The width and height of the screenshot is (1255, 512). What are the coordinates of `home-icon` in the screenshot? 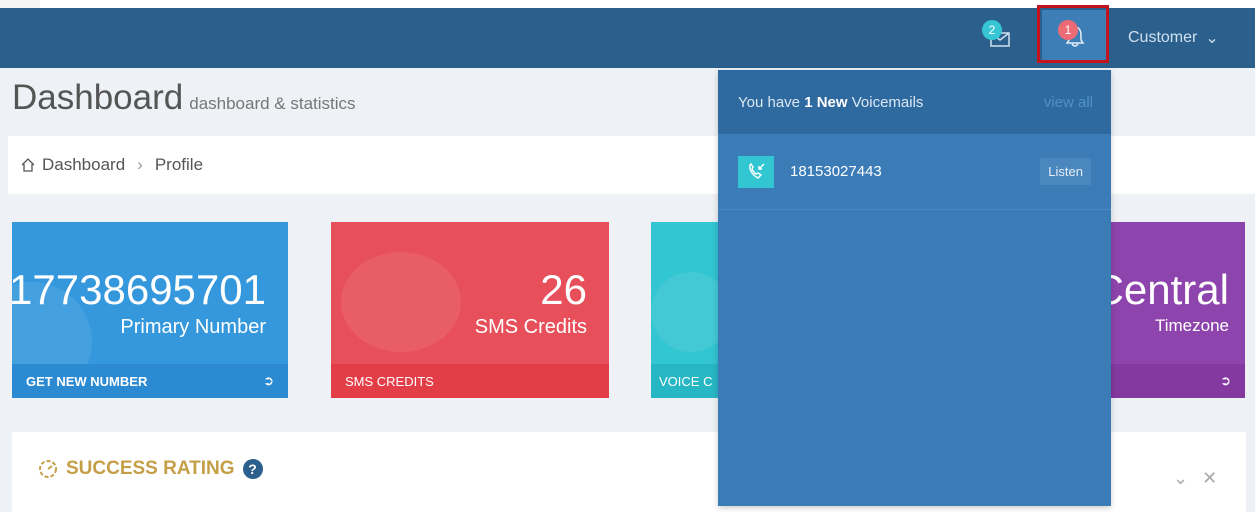 It's located at (28, 165).